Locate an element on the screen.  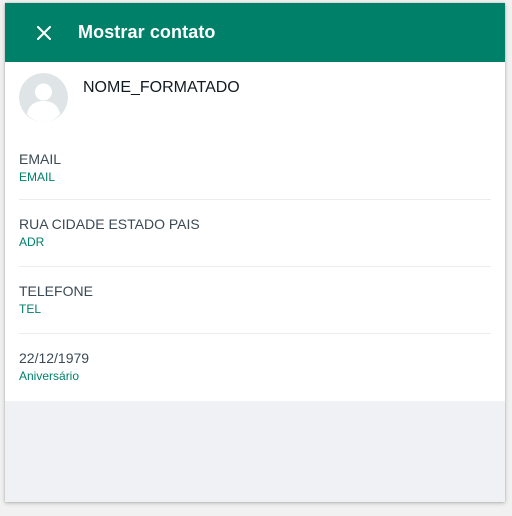
close-button is located at coordinates (44, 33).